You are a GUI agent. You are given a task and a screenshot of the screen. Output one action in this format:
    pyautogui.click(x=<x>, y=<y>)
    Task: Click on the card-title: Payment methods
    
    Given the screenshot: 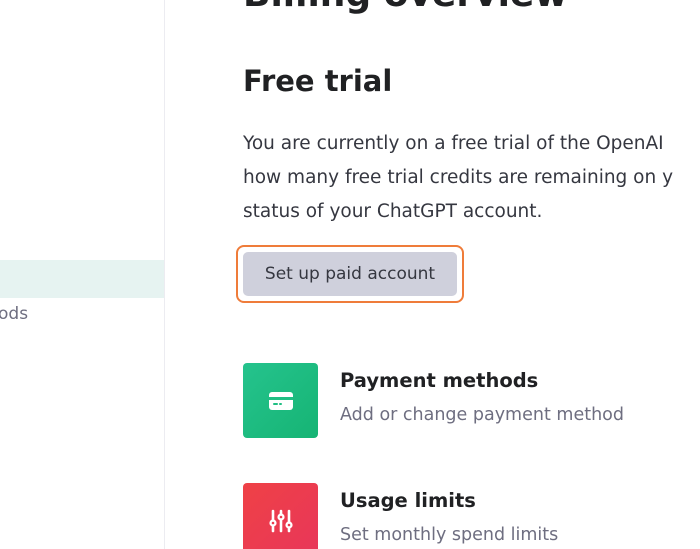 What is the action you would take?
    pyautogui.click(x=439, y=380)
    